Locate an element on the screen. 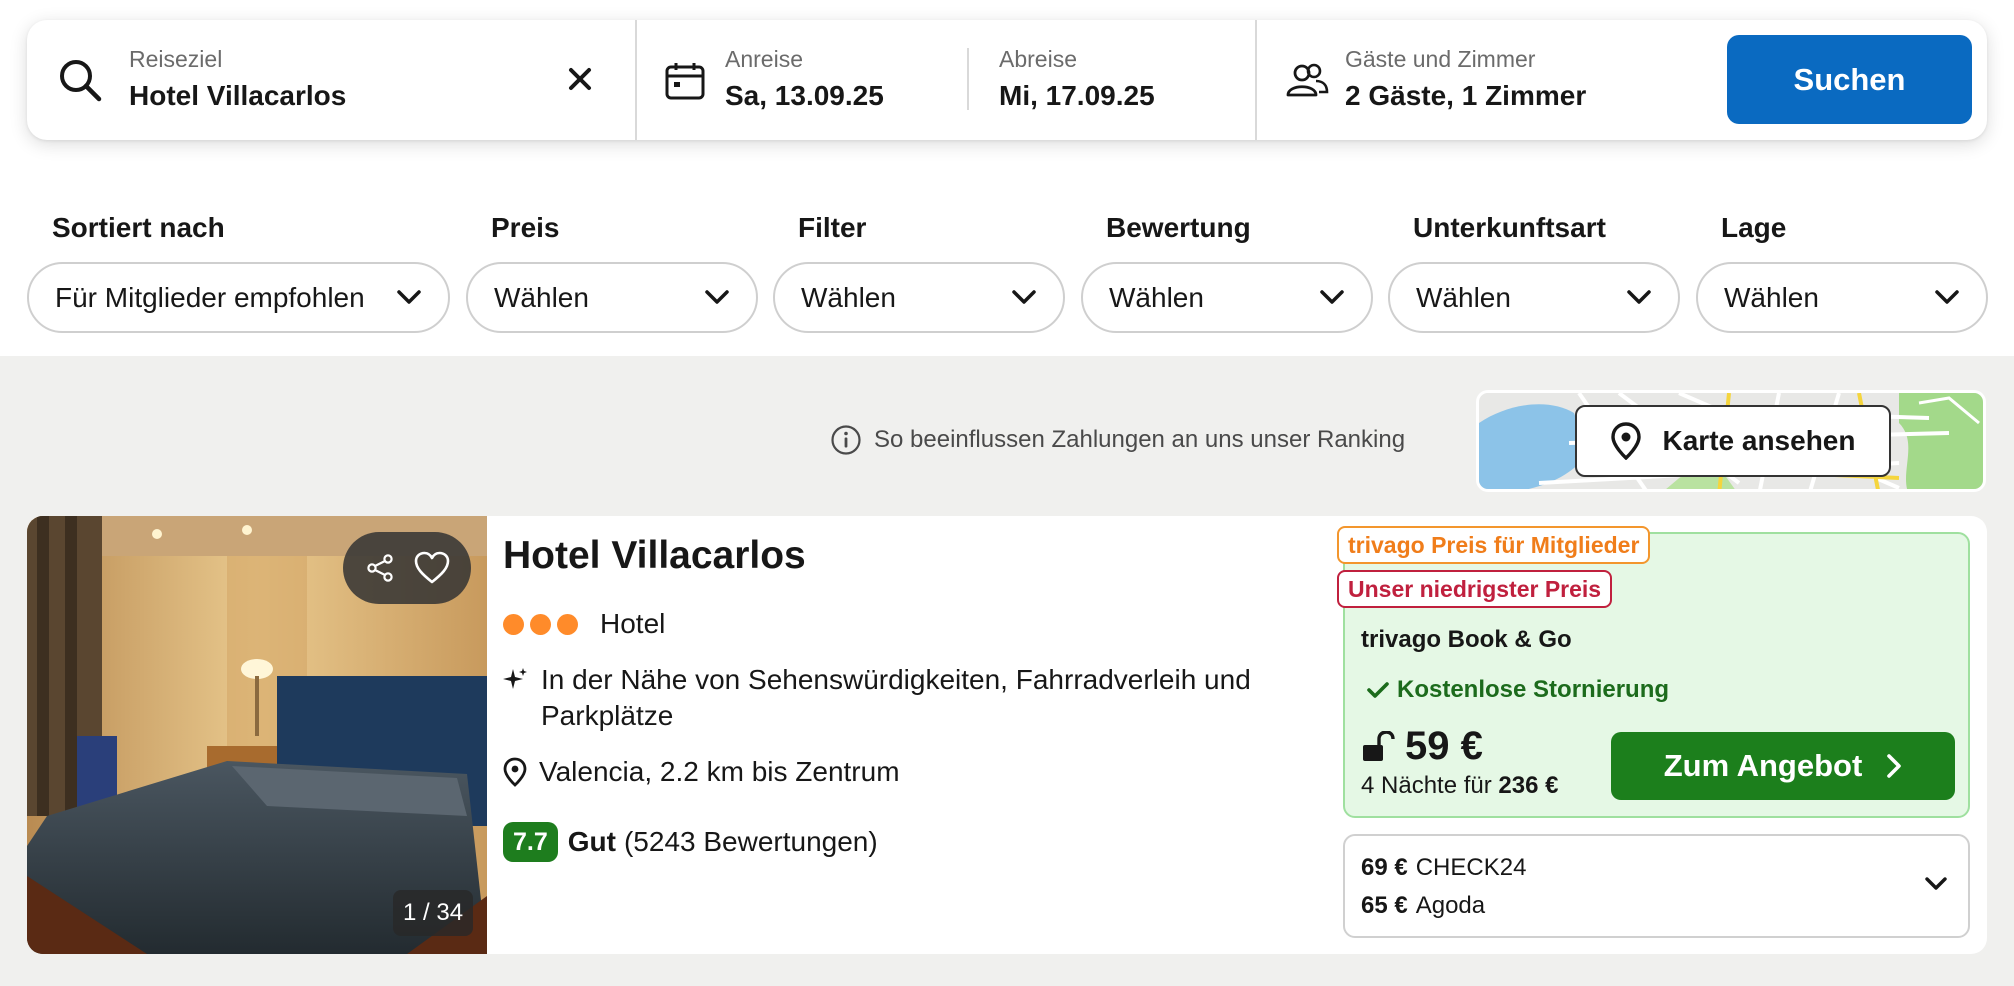 Image resolution: width=2014 pixels, height=986 pixels. filter-dropdown: Wählen is located at coordinates (919, 297).